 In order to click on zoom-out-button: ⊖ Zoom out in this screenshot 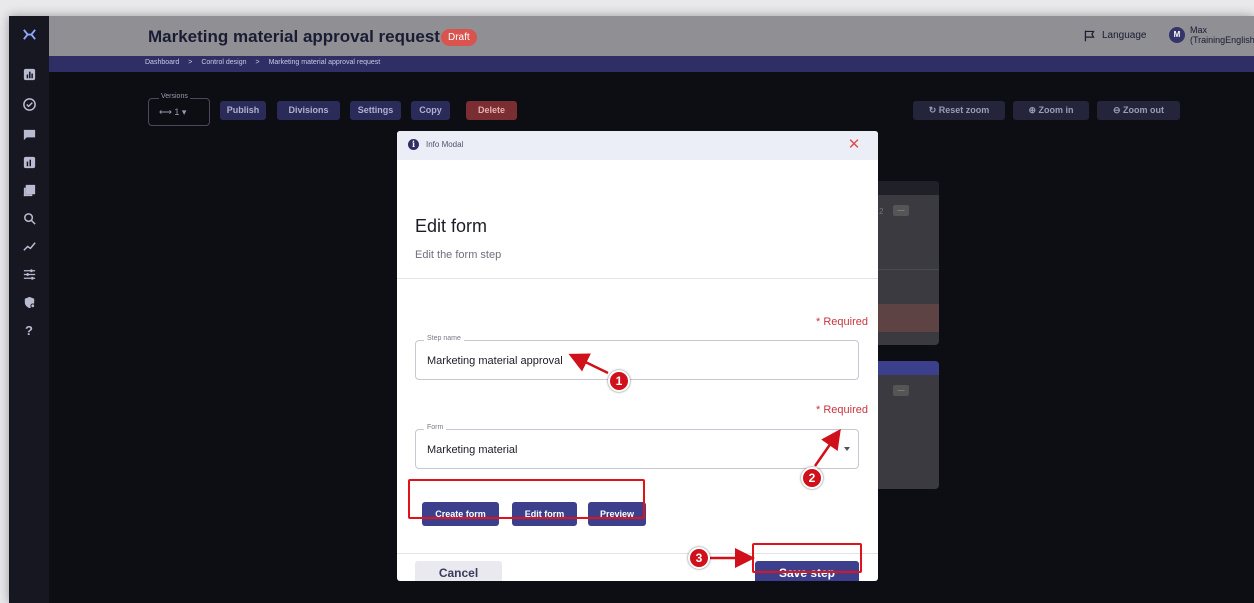, I will do `click(1138, 110)`.